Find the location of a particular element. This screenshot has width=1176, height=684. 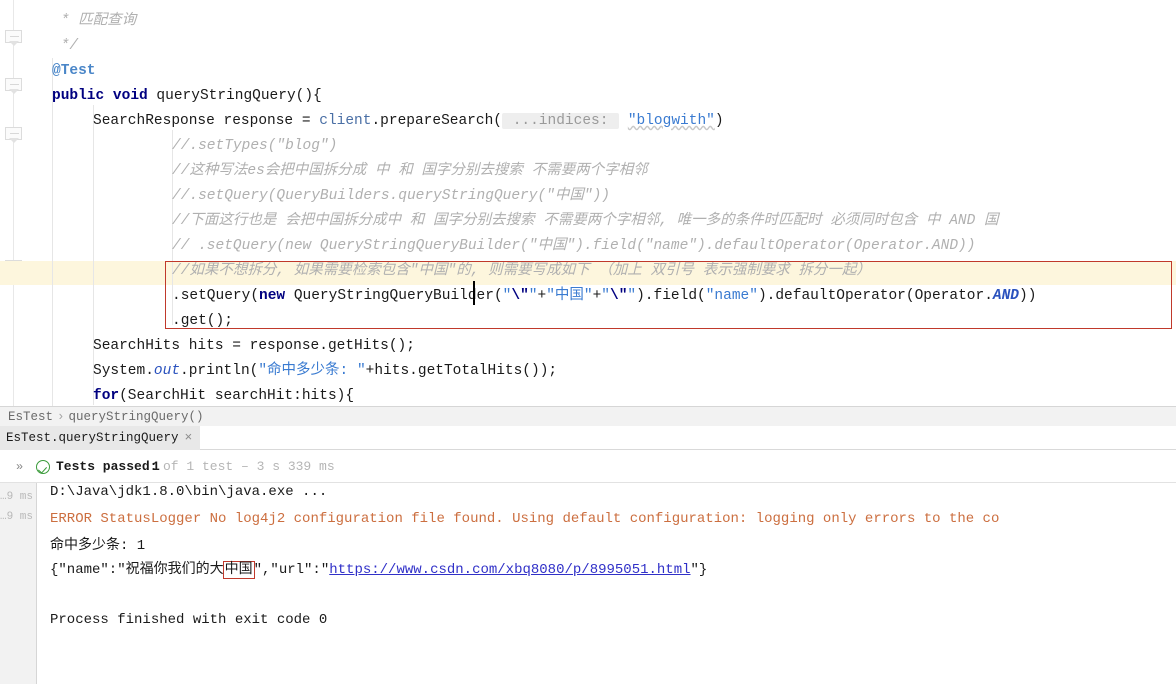

code-line: * 匹配查询 is located at coordinates (588, 21).